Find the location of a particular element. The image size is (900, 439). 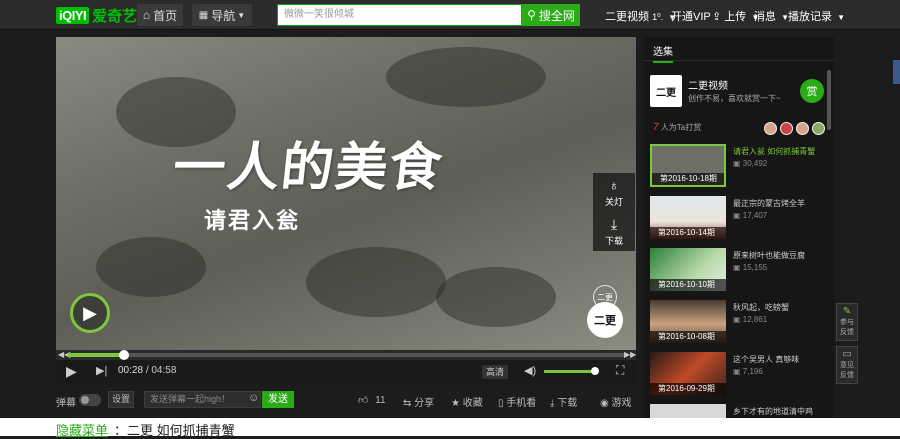

episode-title: 乡下才有的地道清中鸡 is located at coordinates (773, 411).